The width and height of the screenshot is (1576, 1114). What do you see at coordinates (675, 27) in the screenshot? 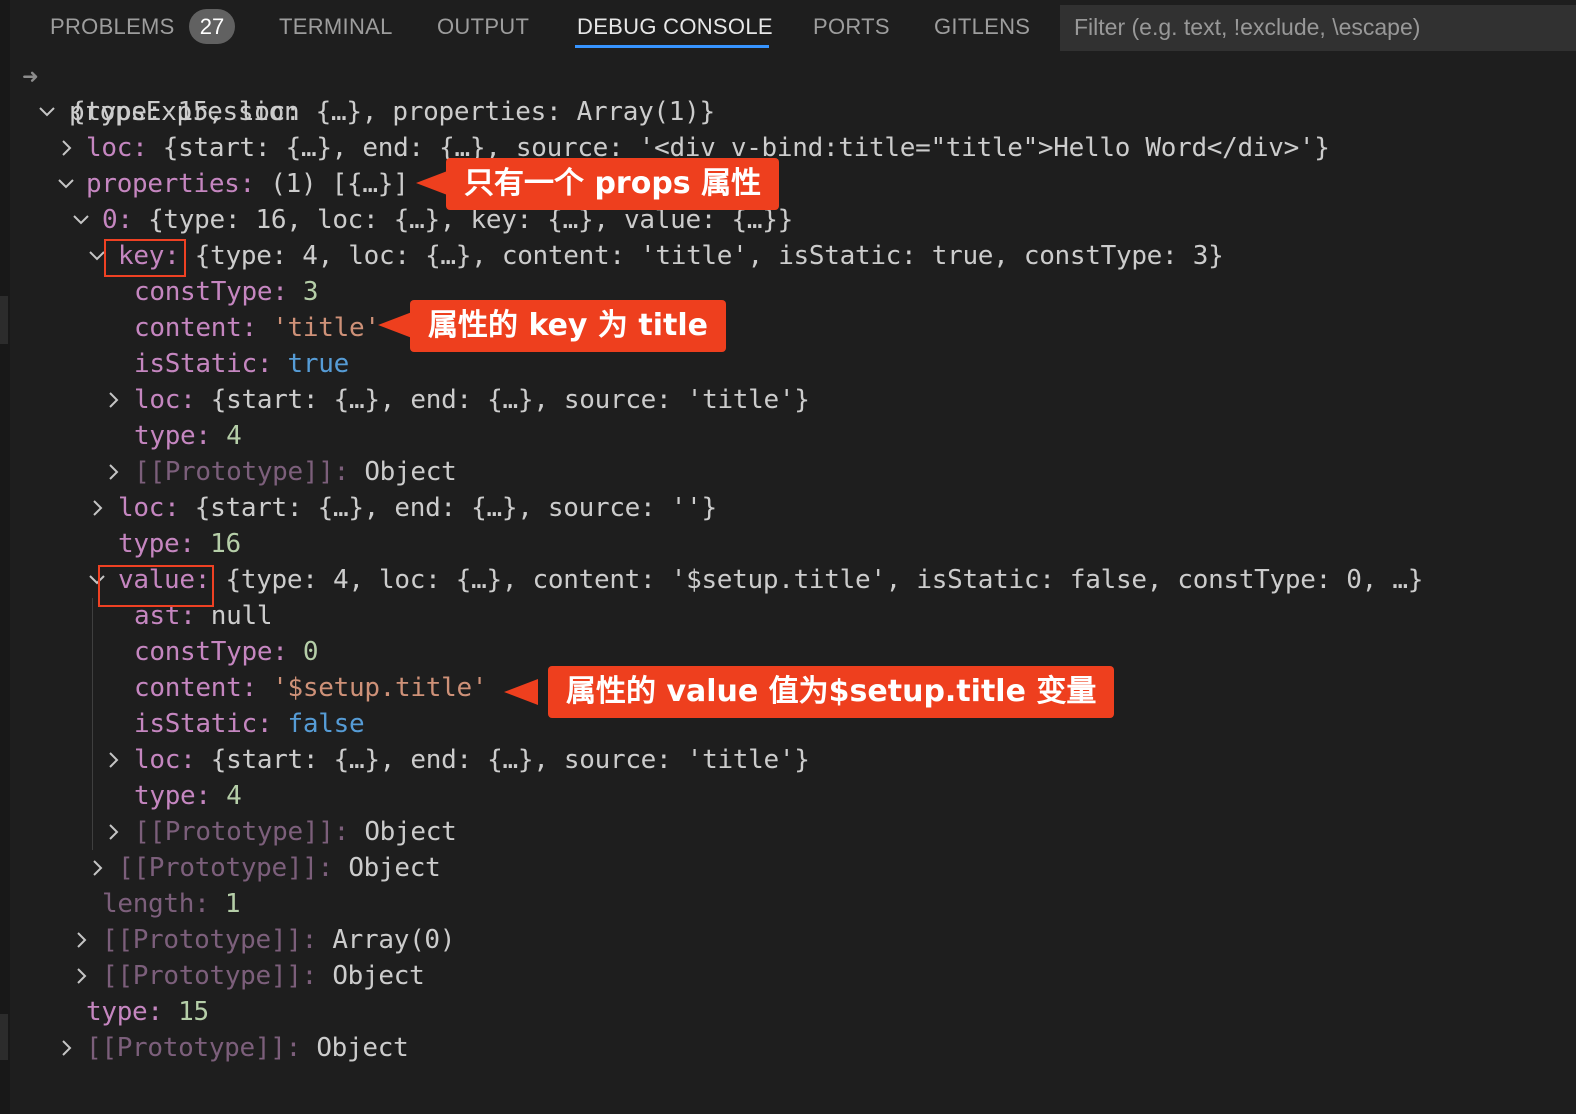
I see `tab-debug-console: DEBUG CONSOLE` at bounding box center [675, 27].